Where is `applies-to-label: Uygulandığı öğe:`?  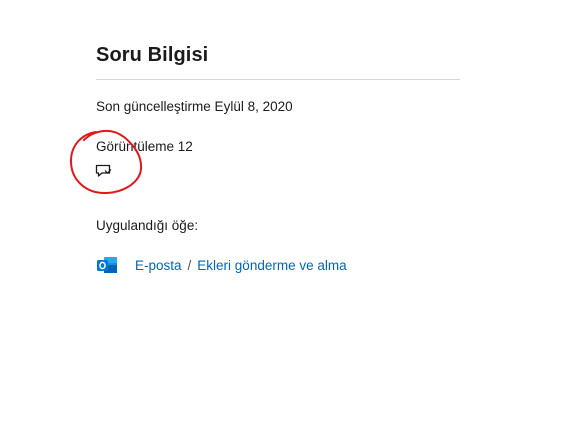 applies-to-label: Uygulandığı öğe: is located at coordinates (147, 225).